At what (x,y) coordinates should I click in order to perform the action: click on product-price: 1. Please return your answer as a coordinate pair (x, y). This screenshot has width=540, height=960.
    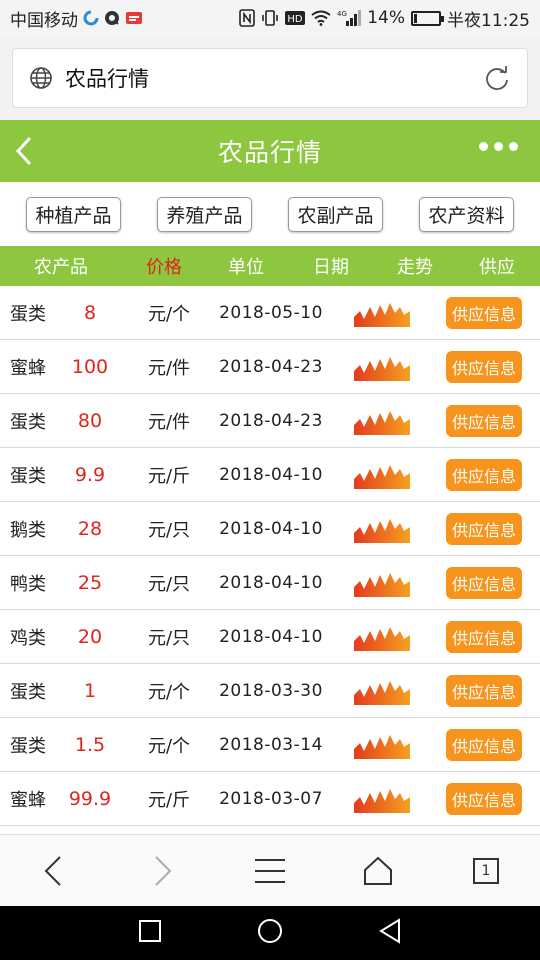
    Looking at the image, I should click on (90, 690).